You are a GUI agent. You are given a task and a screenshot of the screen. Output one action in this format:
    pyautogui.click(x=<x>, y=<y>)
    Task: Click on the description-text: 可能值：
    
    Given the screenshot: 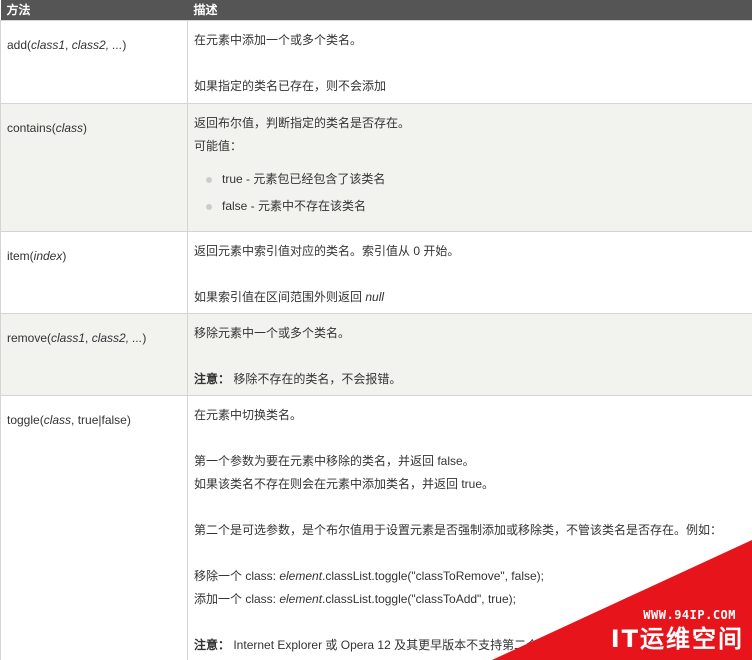 What is the action you would take?
    pyautogui.click(x=218, y=146)
    